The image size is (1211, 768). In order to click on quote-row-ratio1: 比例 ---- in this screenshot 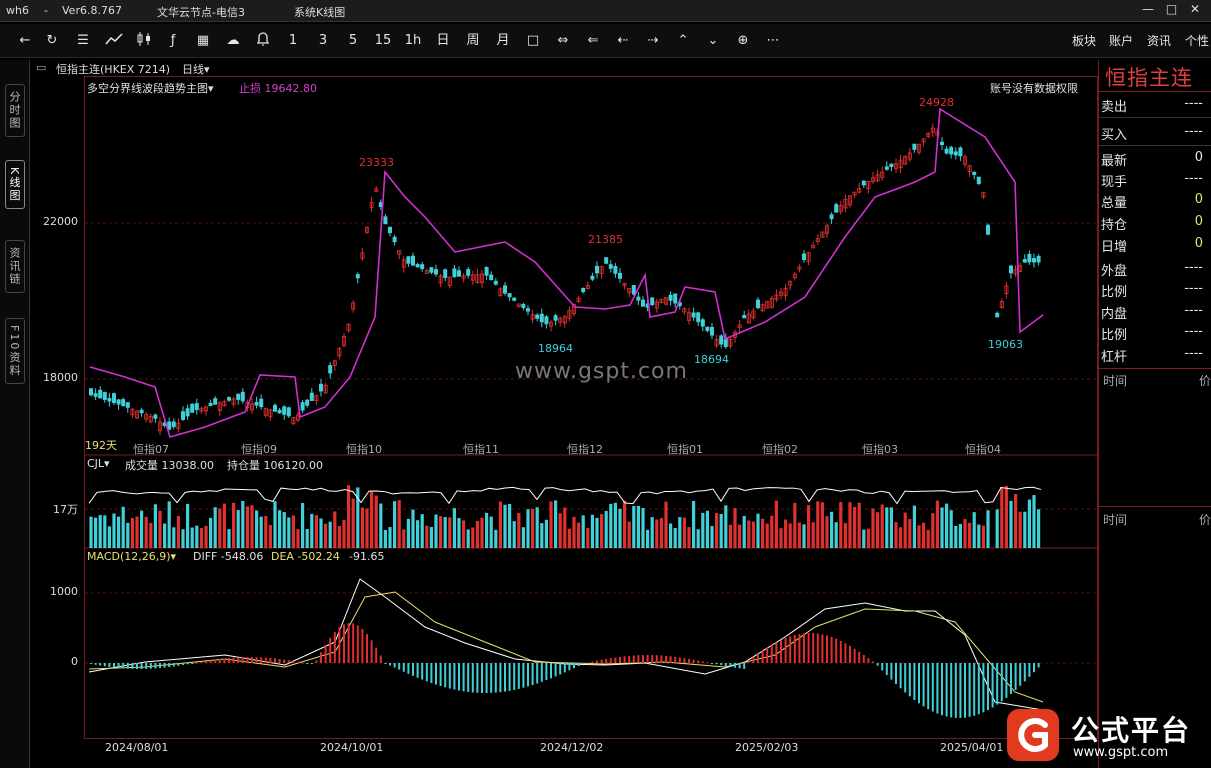, I will do `click(1152, 290)`.